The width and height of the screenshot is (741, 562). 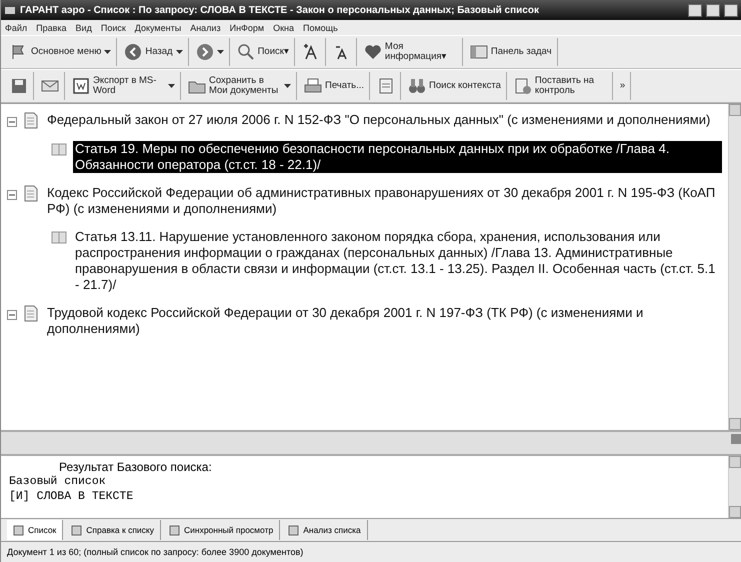 I want to click on menu-item: Поиск, so click(x=113, y=27).